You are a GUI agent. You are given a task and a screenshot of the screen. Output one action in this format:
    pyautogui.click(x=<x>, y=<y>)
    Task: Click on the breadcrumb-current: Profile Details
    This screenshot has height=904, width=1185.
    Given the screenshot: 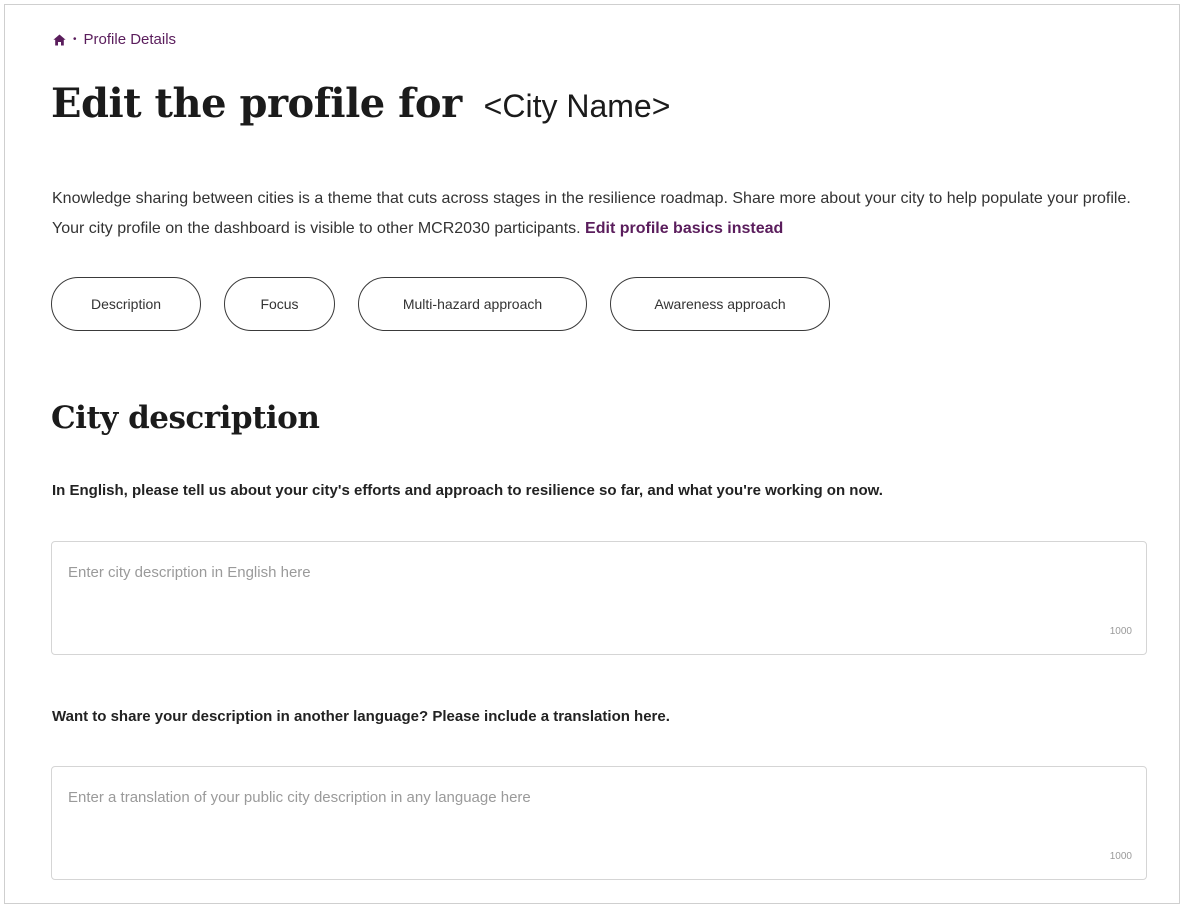 What is the action you would take?
    pyautogui.click(x=130, y=39)
    